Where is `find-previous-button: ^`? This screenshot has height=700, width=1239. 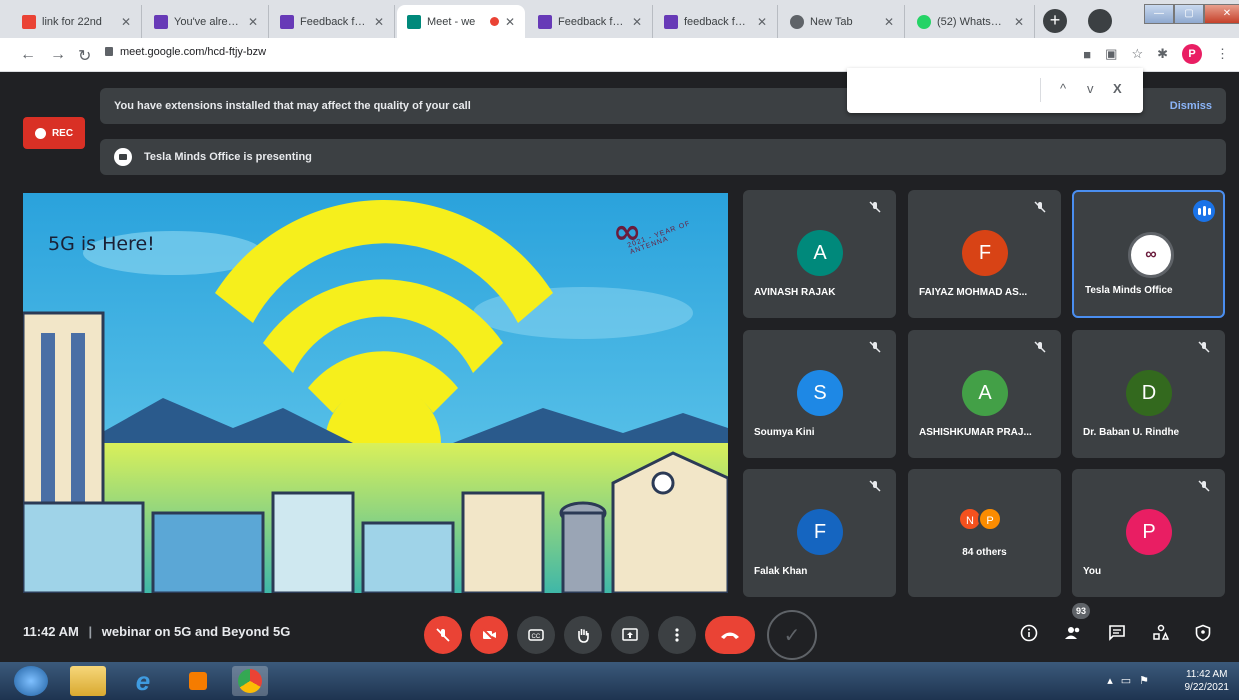
find-previous-button: ^ is located at coordinates (1063, 88).